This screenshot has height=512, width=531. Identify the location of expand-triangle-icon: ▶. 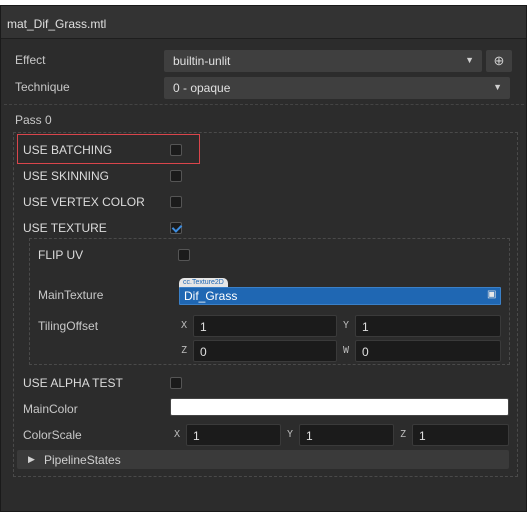
(31, 459).